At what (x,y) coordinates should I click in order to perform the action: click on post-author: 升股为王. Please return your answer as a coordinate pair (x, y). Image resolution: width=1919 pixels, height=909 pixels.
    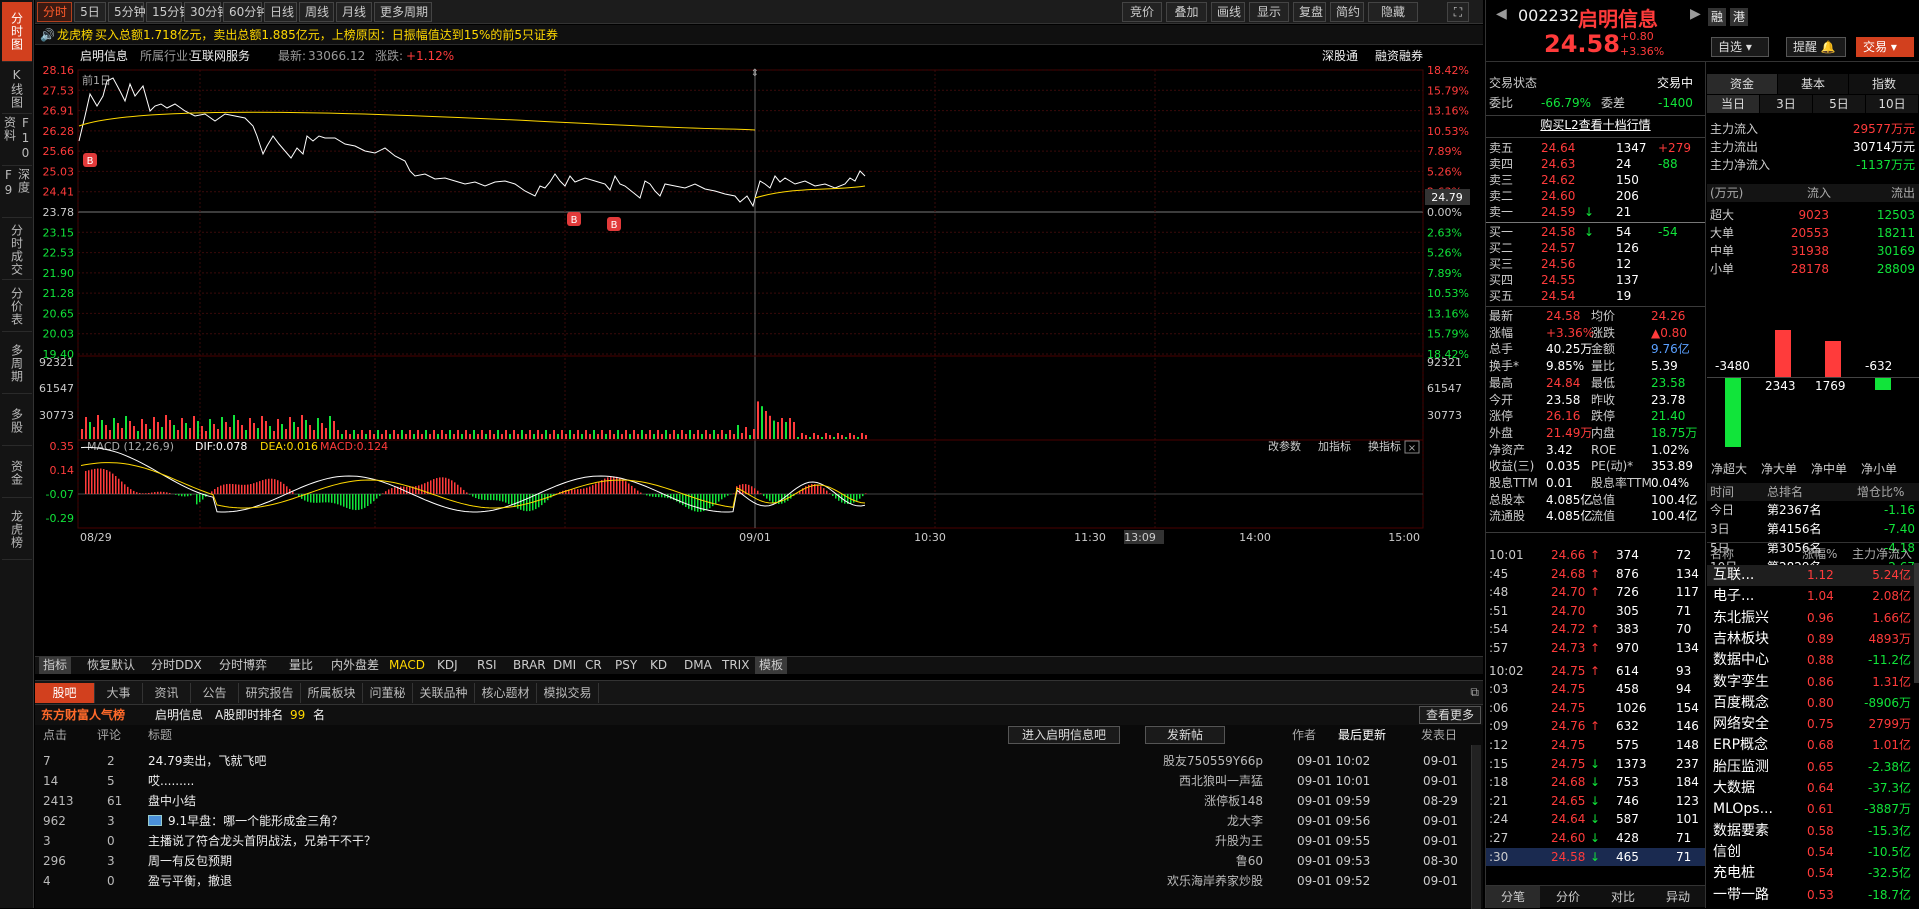
    Looking at the image, I should click on (1239, 841).